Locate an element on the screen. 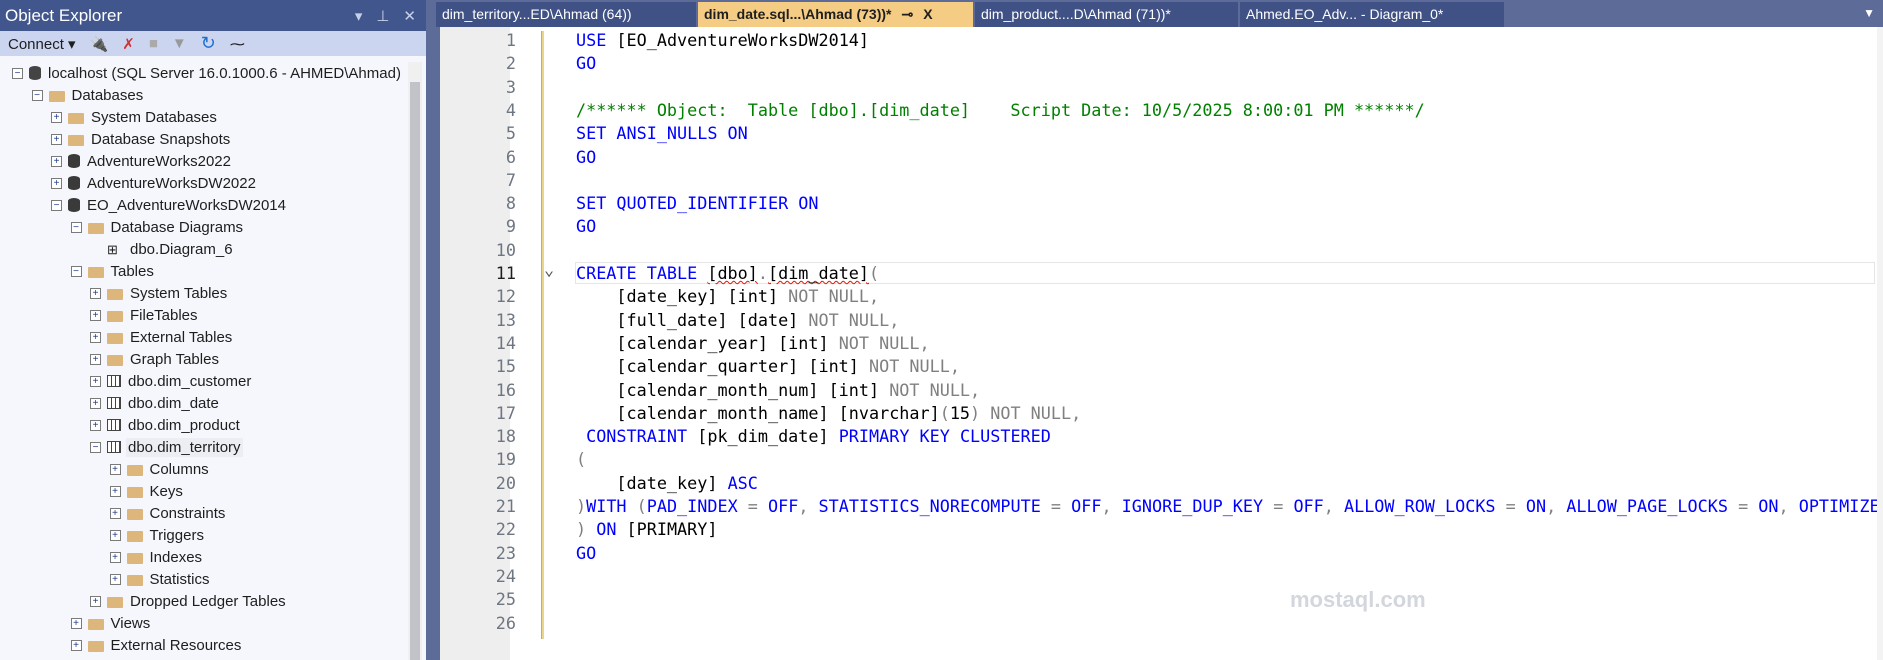 Image resolution: width=1883 pixels, height=660 pixels. close-icon: ✕ is located at coordinates (409, 16).